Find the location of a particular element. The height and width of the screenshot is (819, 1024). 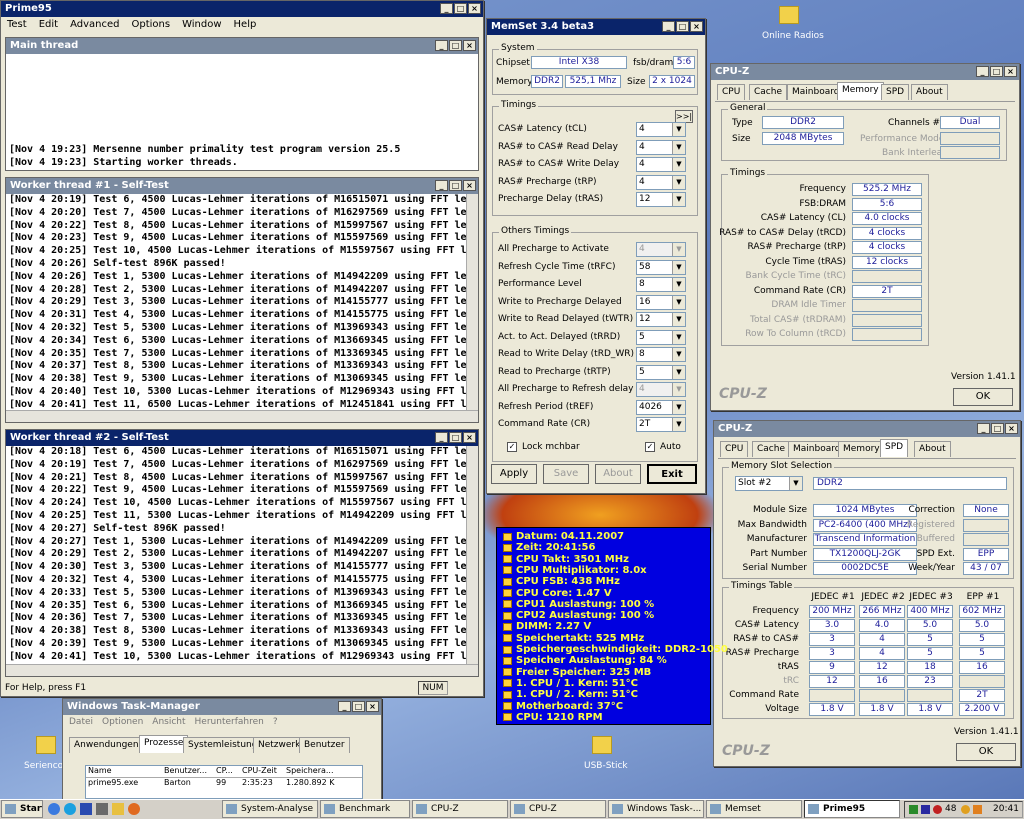

start-button: Start is located at coordinates (22, 809).